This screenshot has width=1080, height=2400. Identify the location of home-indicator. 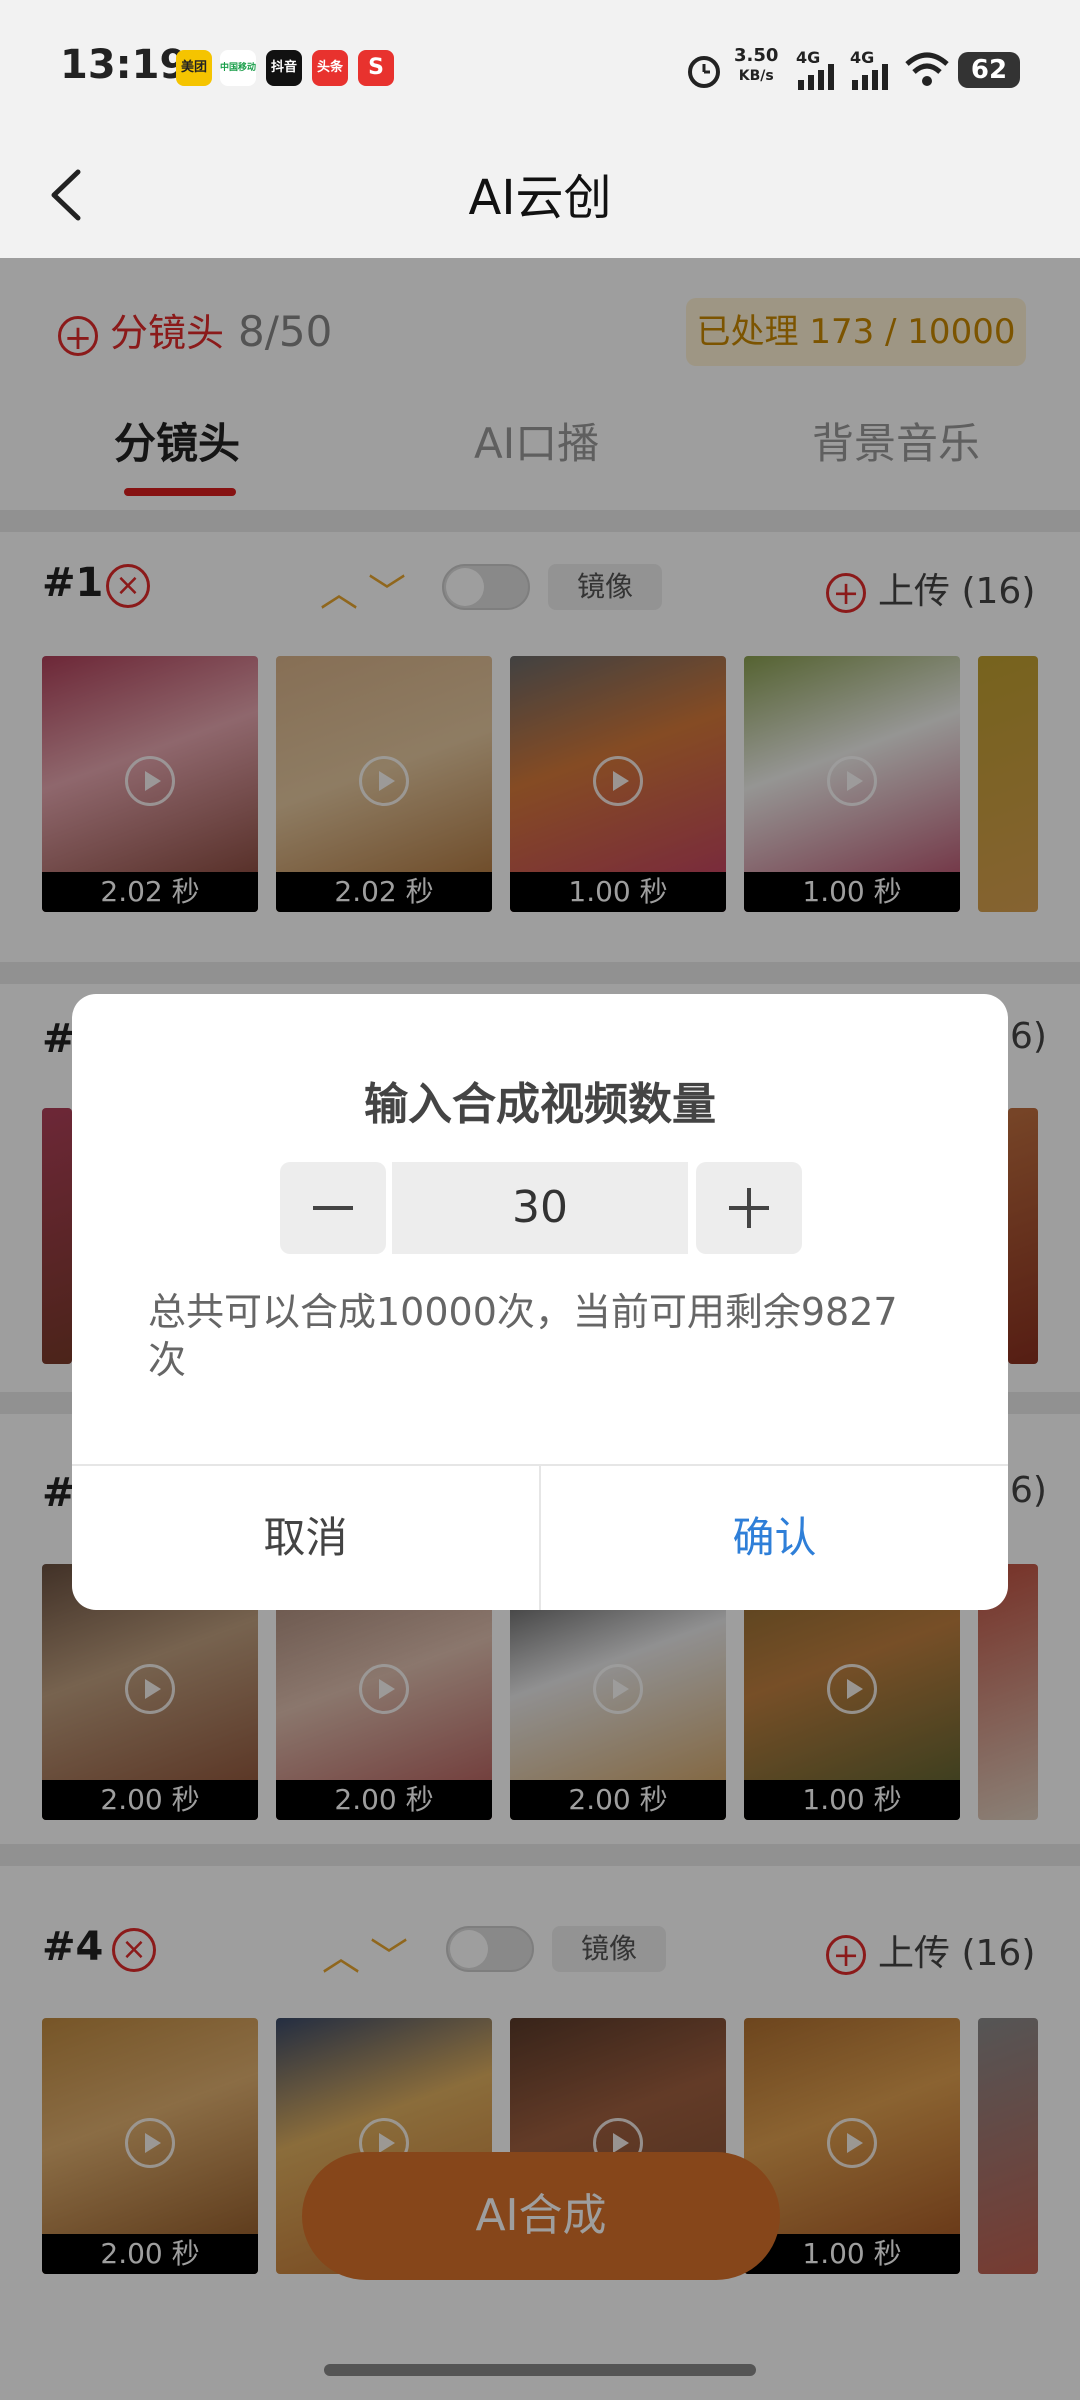
(540, 2370).